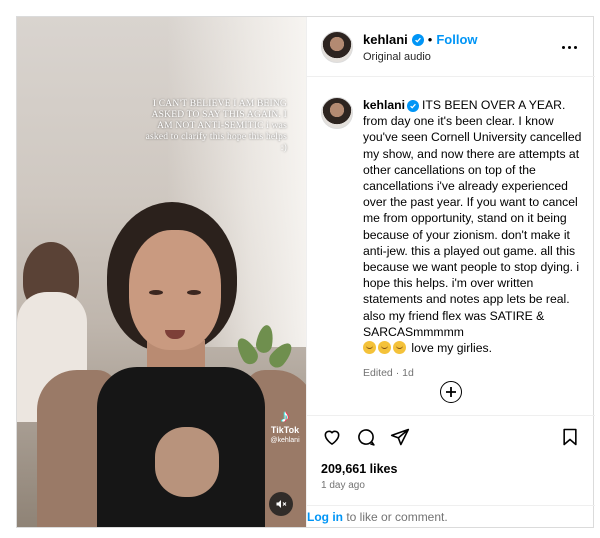 This screenshot has height=538, width=600. Describe the element at coordinates (285, 430) in the screenshot. I see `tiktok-label: TikTok` at that location.